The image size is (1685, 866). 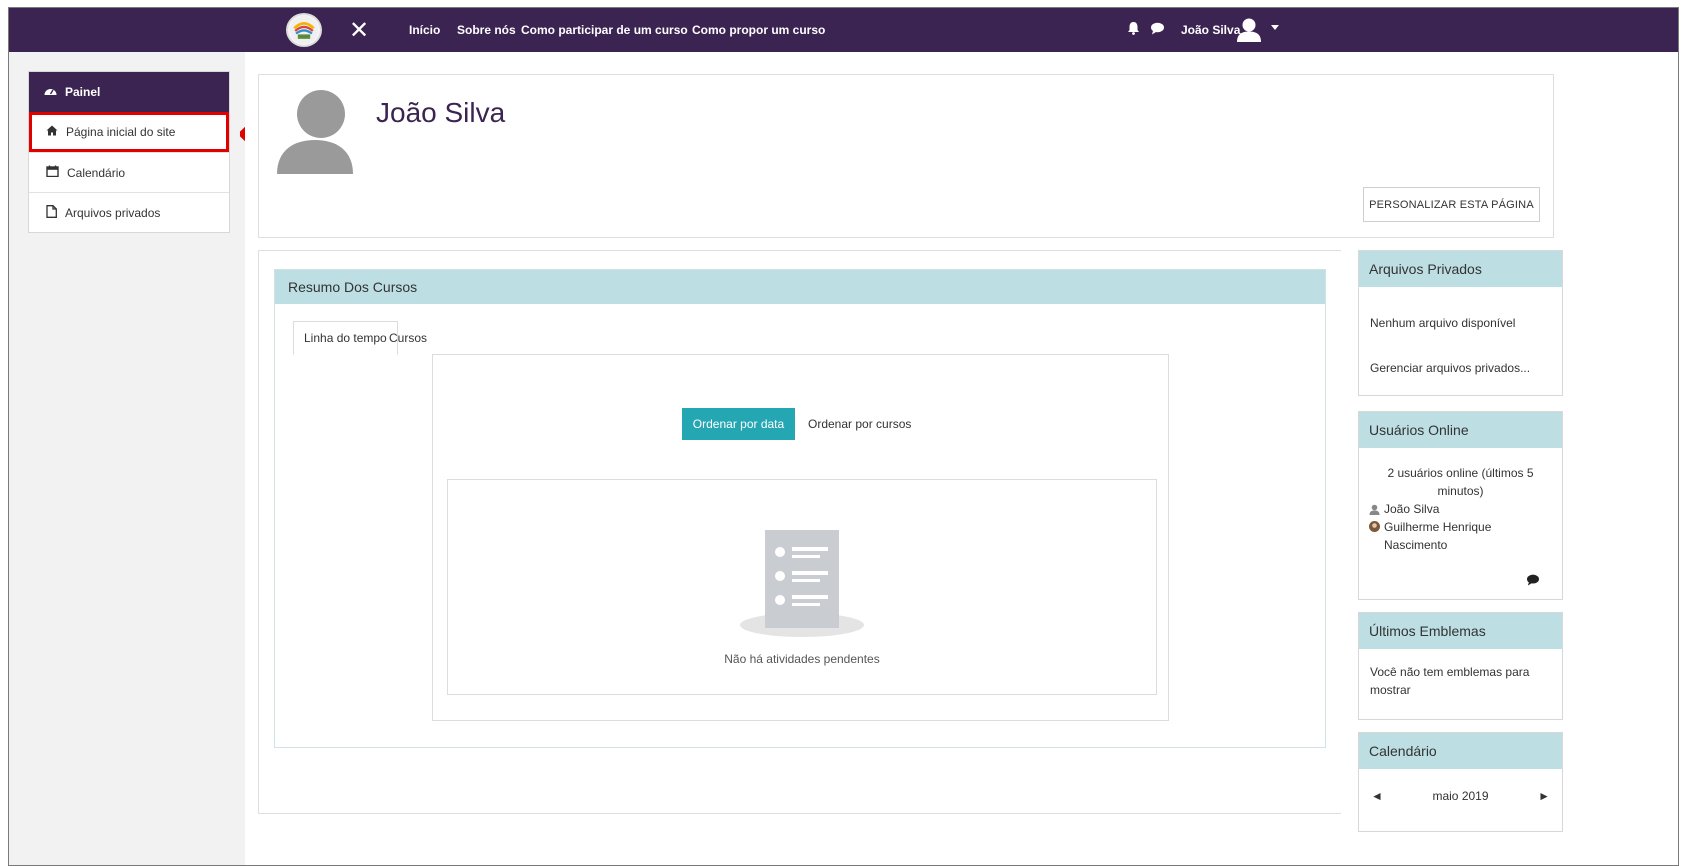 What do you see at coordinates (1451, 204) in the screenshot?
I see `customize-page-button: PERSONALIZAR ESTA PÁGINA` at bounding box center [1451, 204].